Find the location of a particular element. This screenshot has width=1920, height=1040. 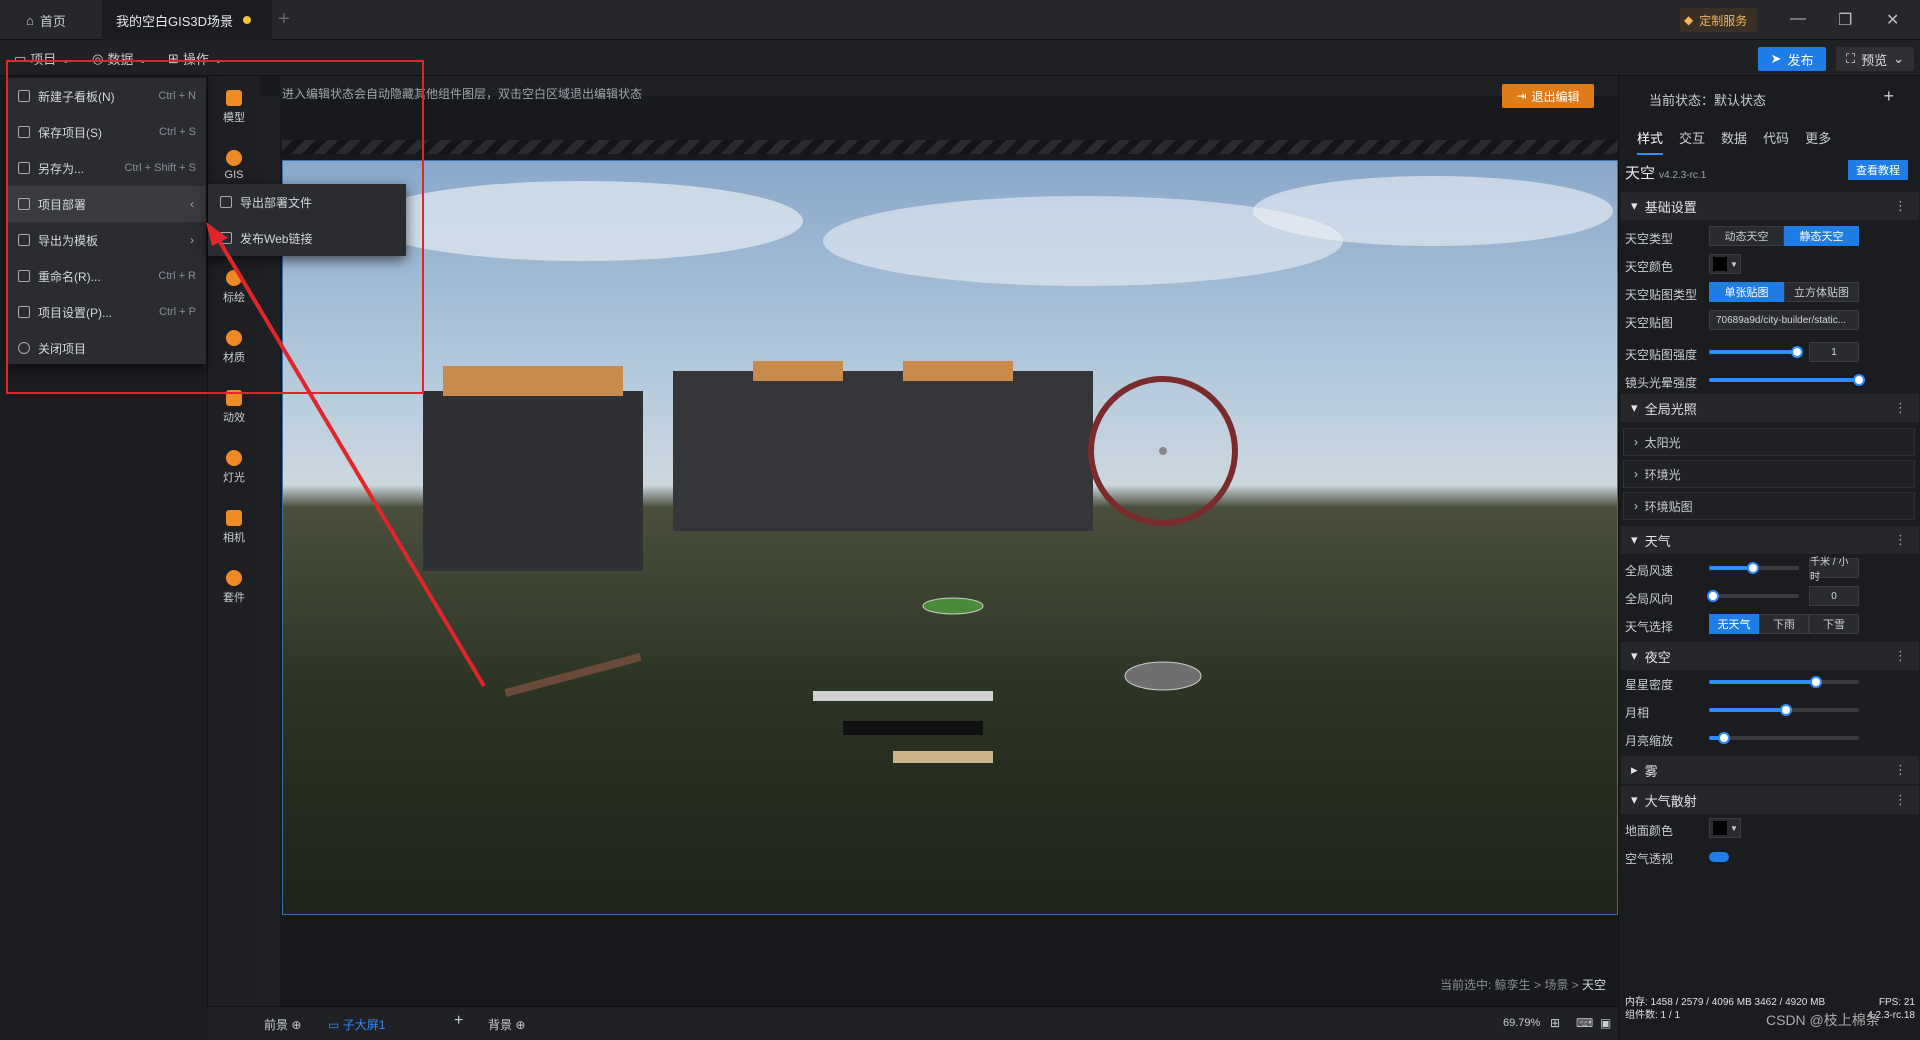

menu-project-label: 项目 is located at coordinates (43, 59).